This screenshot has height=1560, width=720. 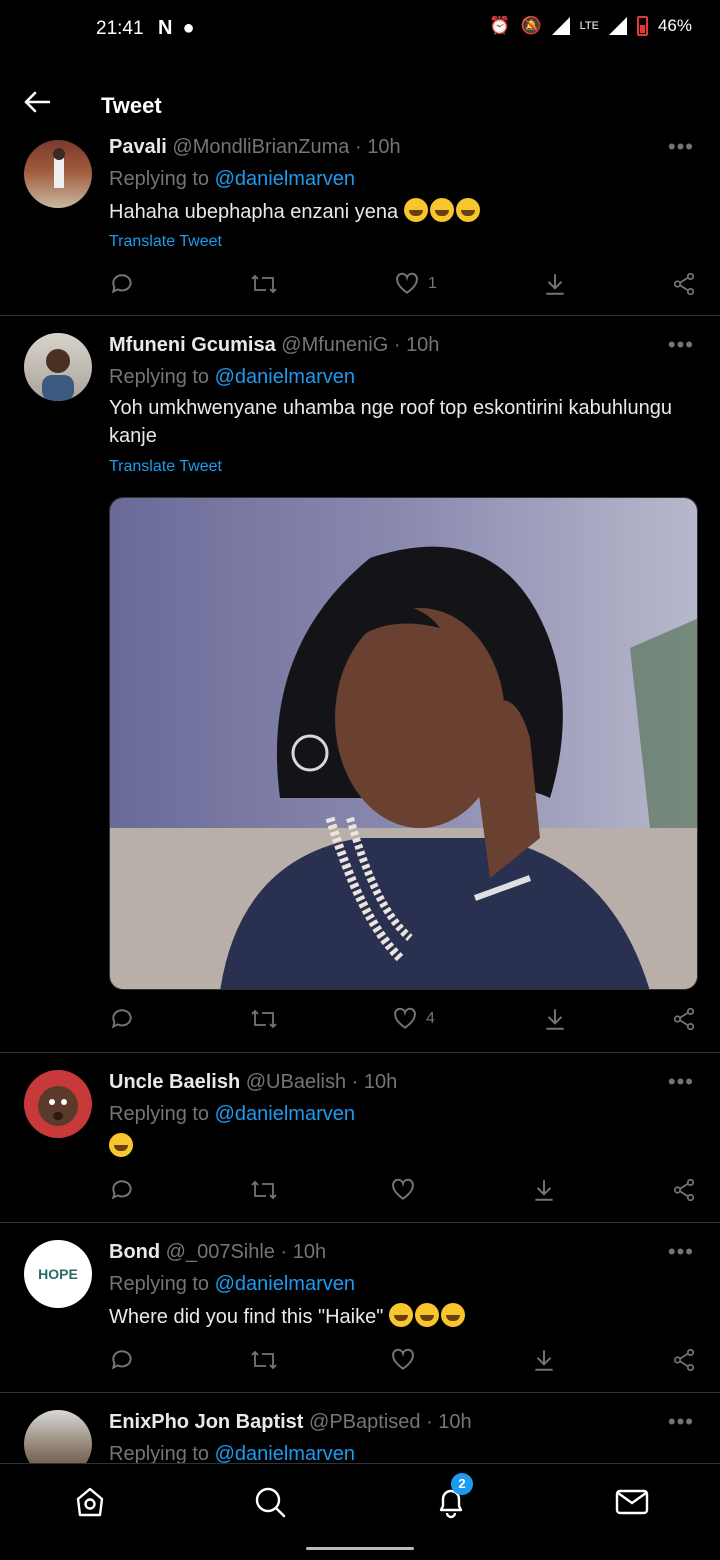 What do you see at coordinates (415, 284) in the screenshot?
I see `like-button: 1` at bounding box center [415, 284].